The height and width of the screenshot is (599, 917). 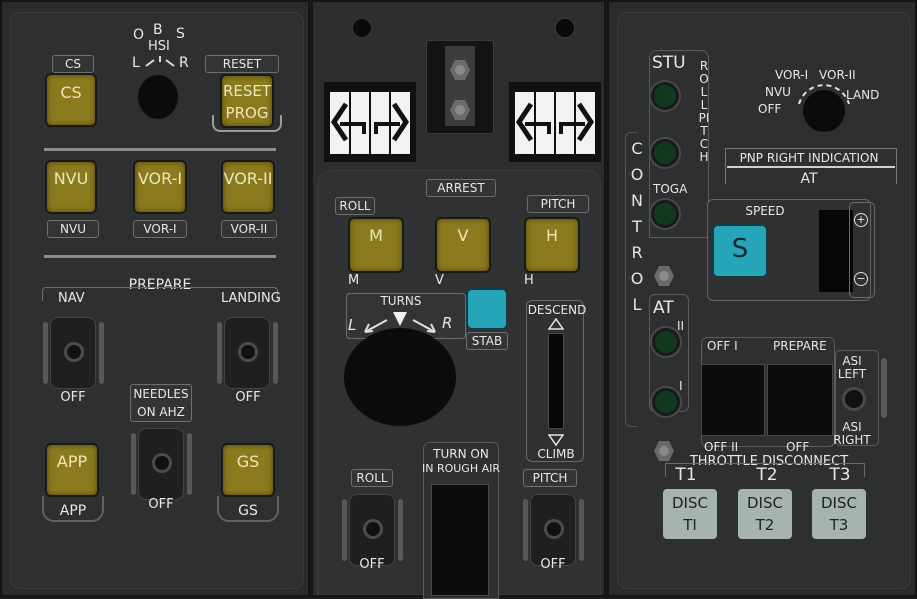 What do you see at coordinates (72, 470) in the screenshot?
I see `app-button: APP` at bounding box center [72, 470].